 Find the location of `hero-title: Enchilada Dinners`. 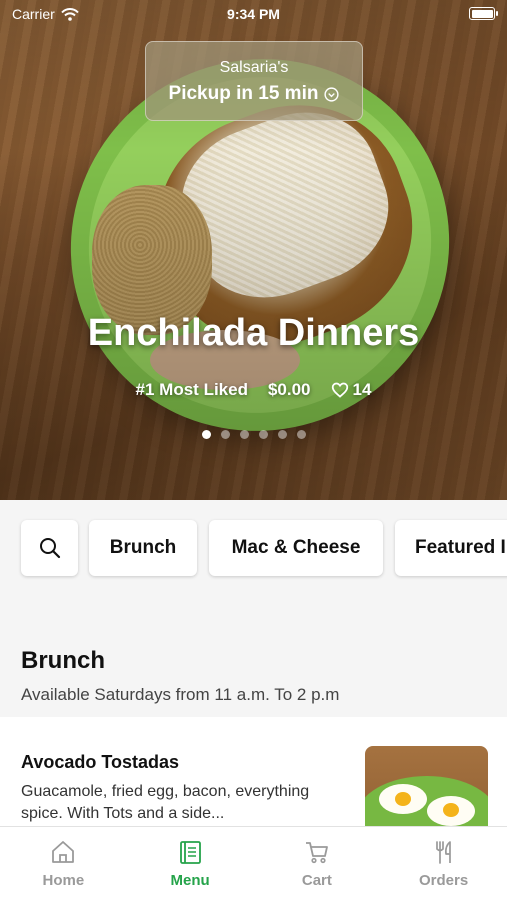

hero-title: Enchilada Dinners is located at coordinates (253, 333).